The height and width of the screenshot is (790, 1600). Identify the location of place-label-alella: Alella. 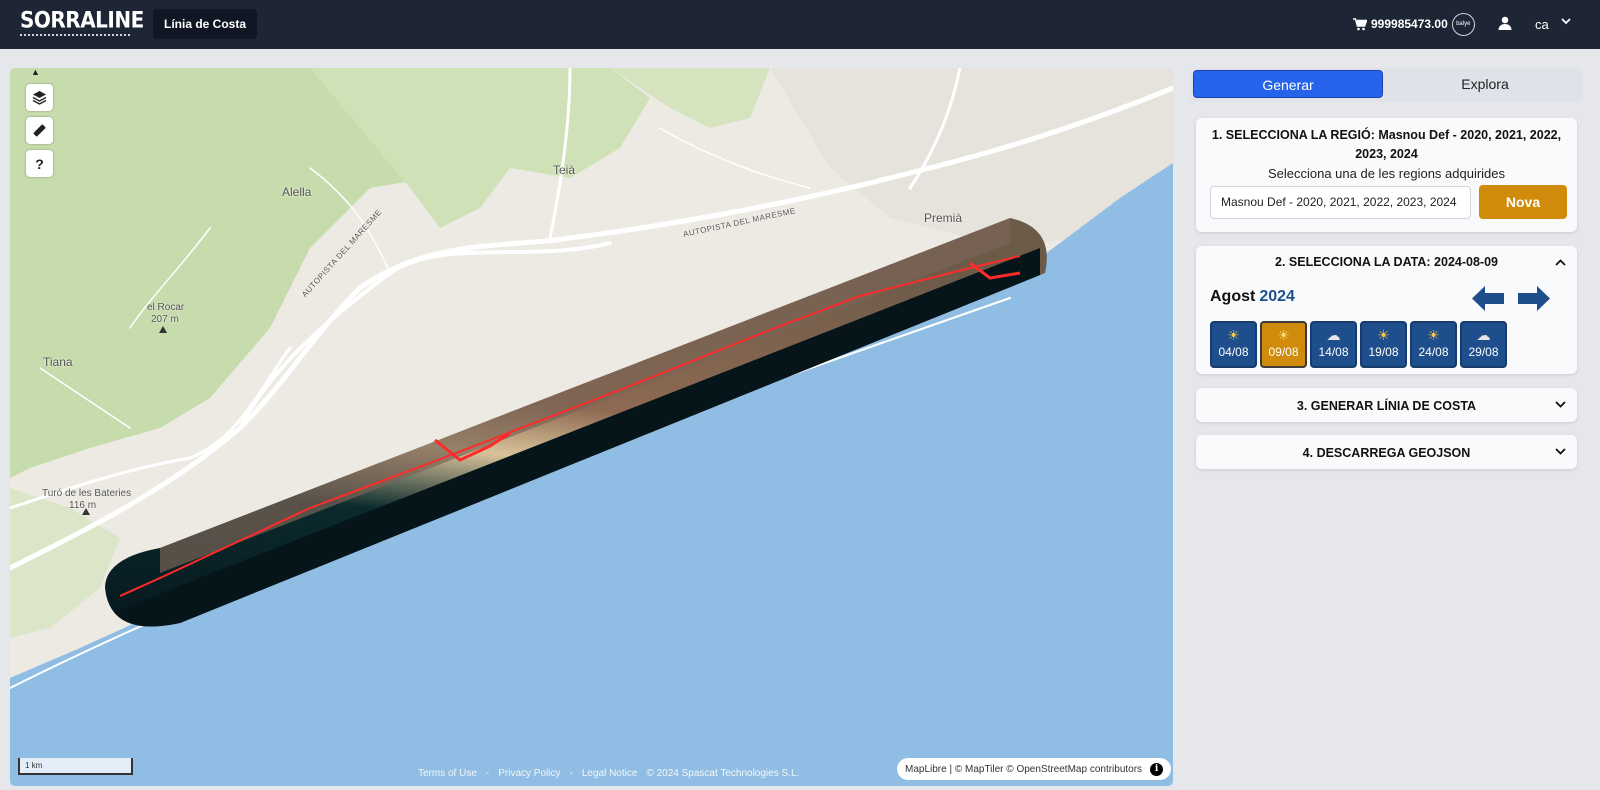
(297, 192).